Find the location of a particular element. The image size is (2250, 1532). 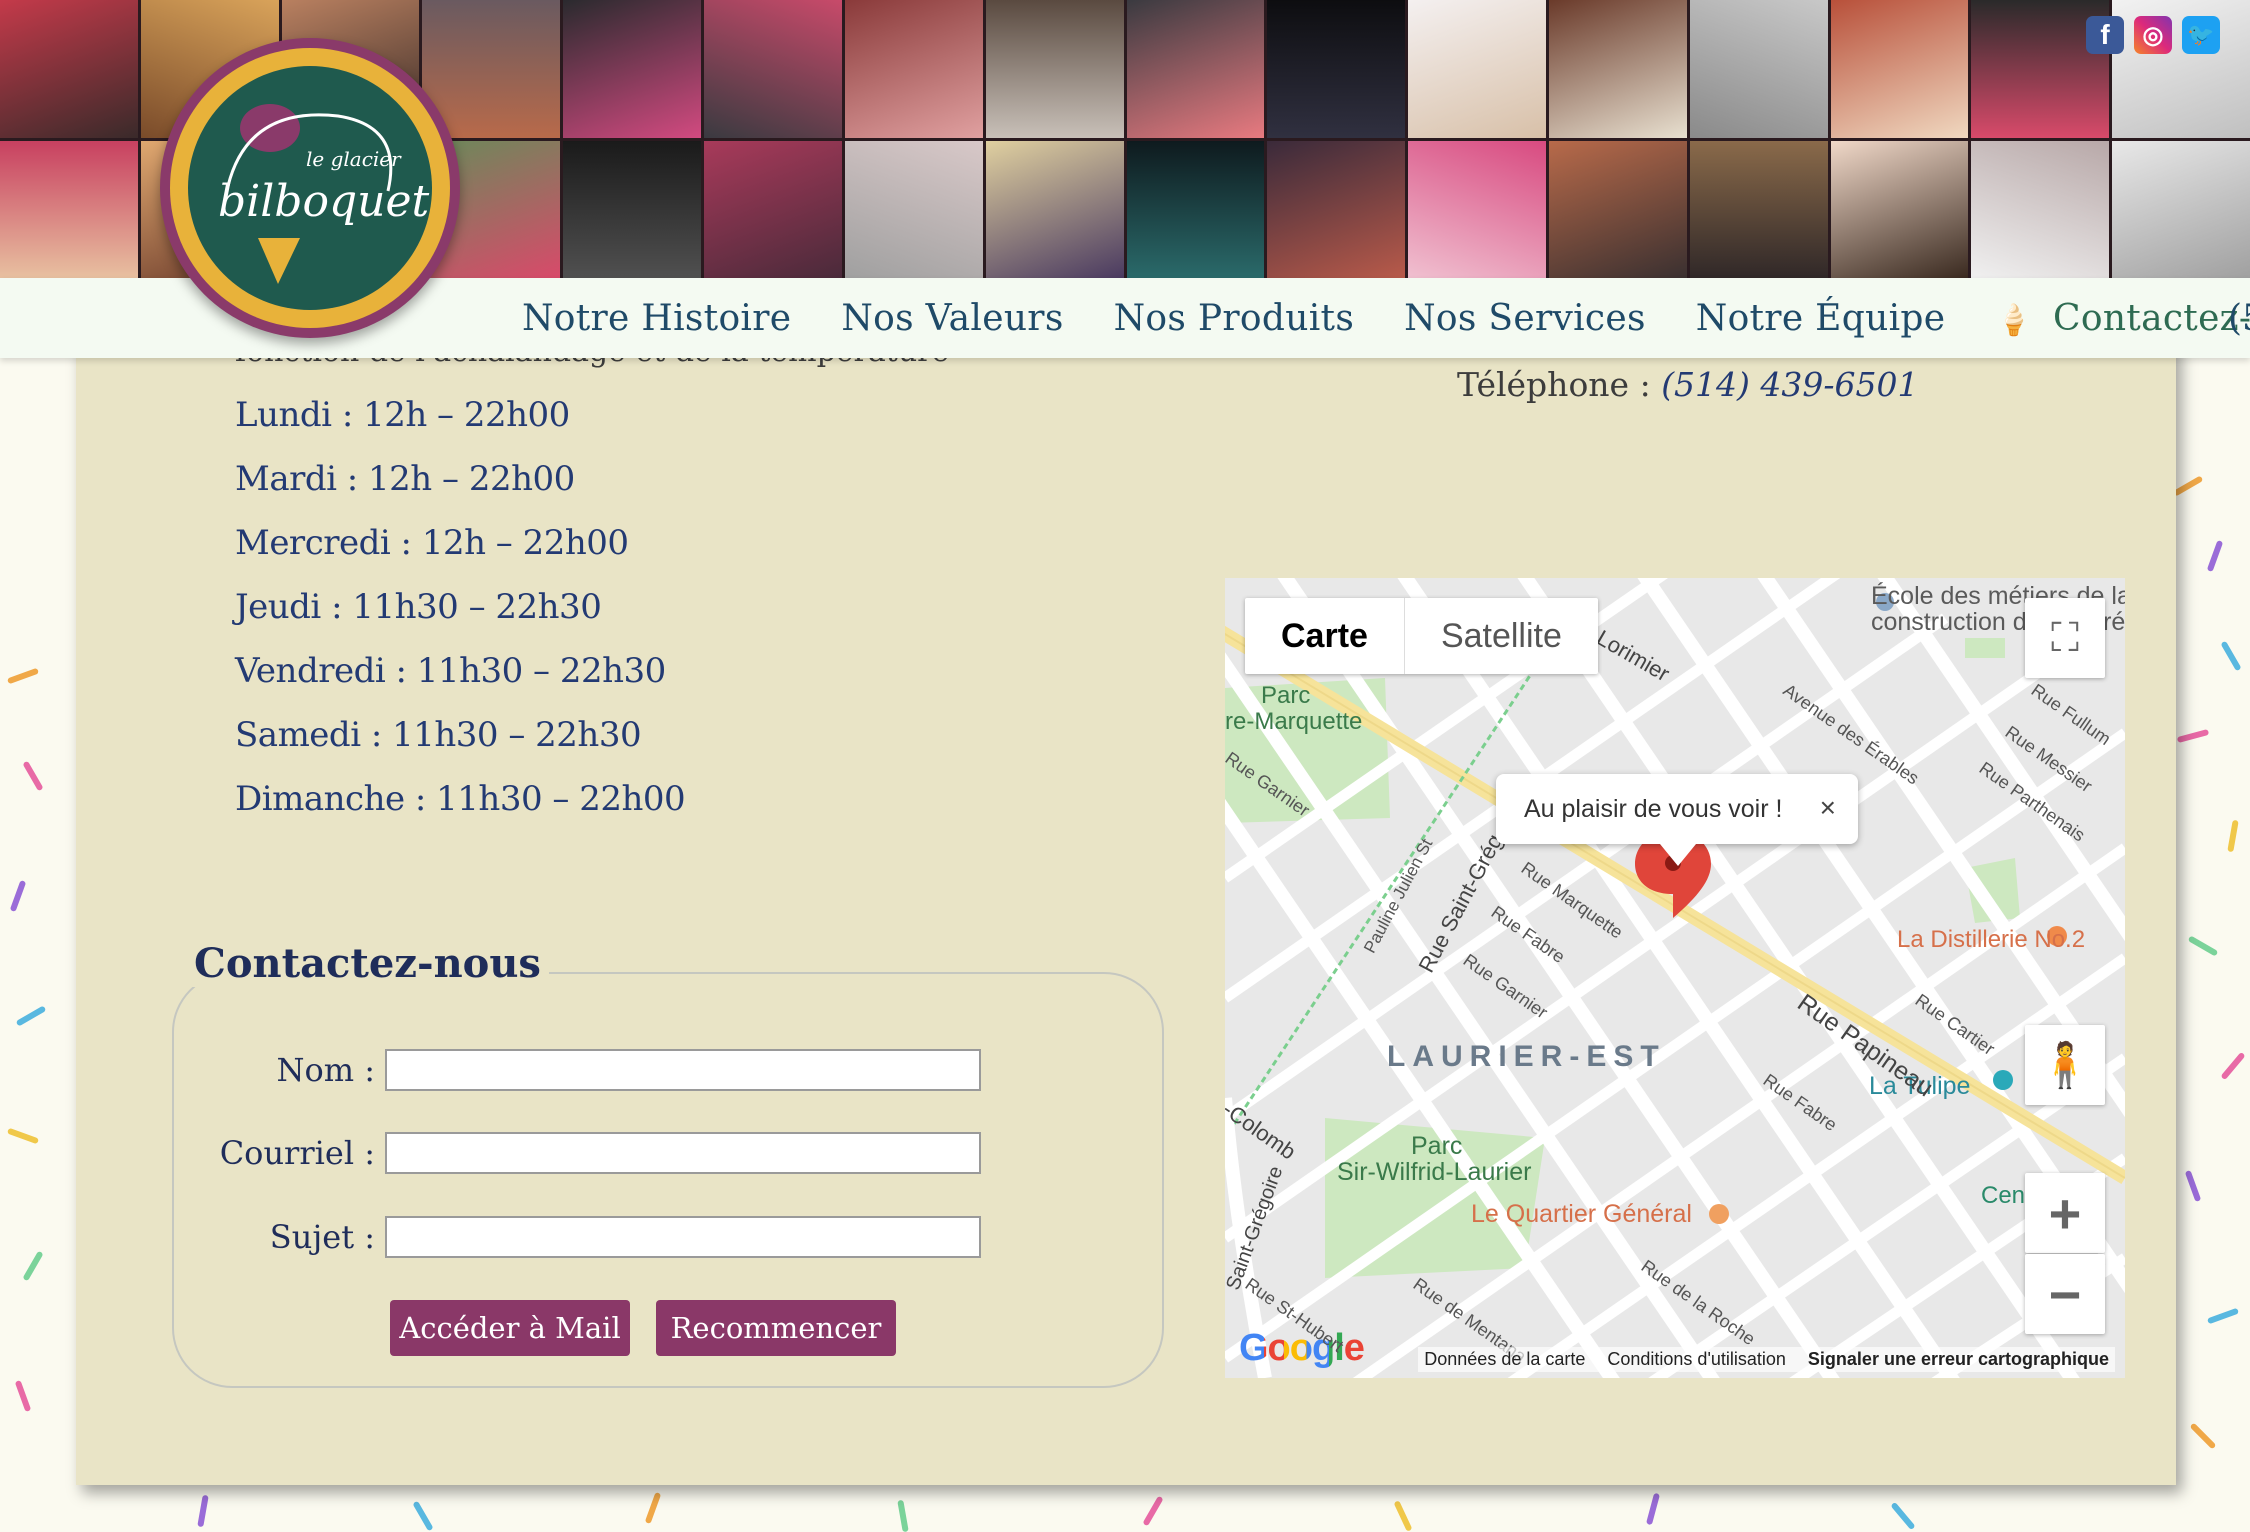

nav-nos-produits: Nos Produits is located at coordinates (1234, 318).